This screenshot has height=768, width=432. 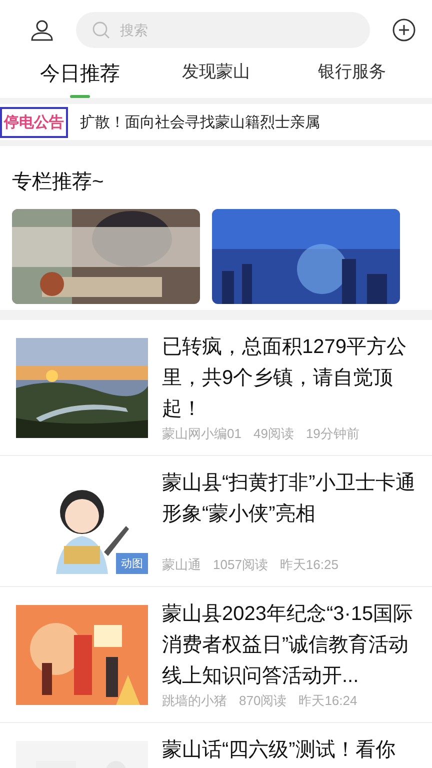 What do you see at coordinates (80, 79) in the screenshot?
I see `tab: 今日推荐` at bounding box center [80, 79].